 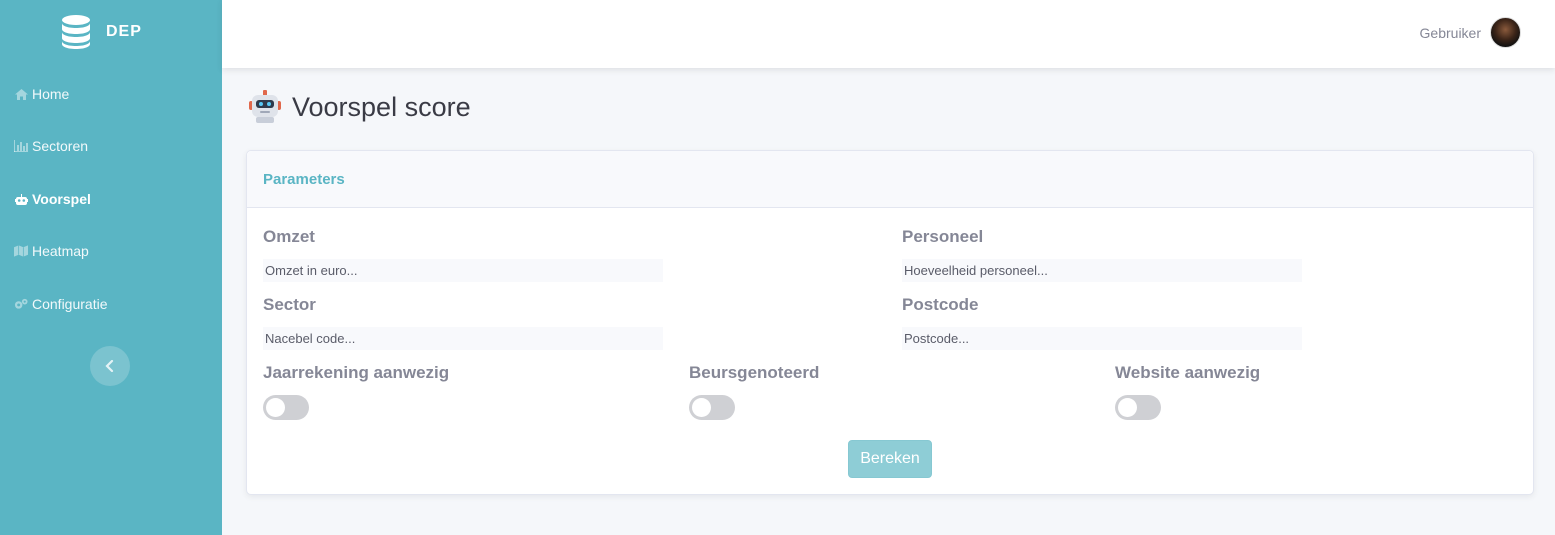 I want to click on sidebar-item-home: Home, so click(x=41, y=94).